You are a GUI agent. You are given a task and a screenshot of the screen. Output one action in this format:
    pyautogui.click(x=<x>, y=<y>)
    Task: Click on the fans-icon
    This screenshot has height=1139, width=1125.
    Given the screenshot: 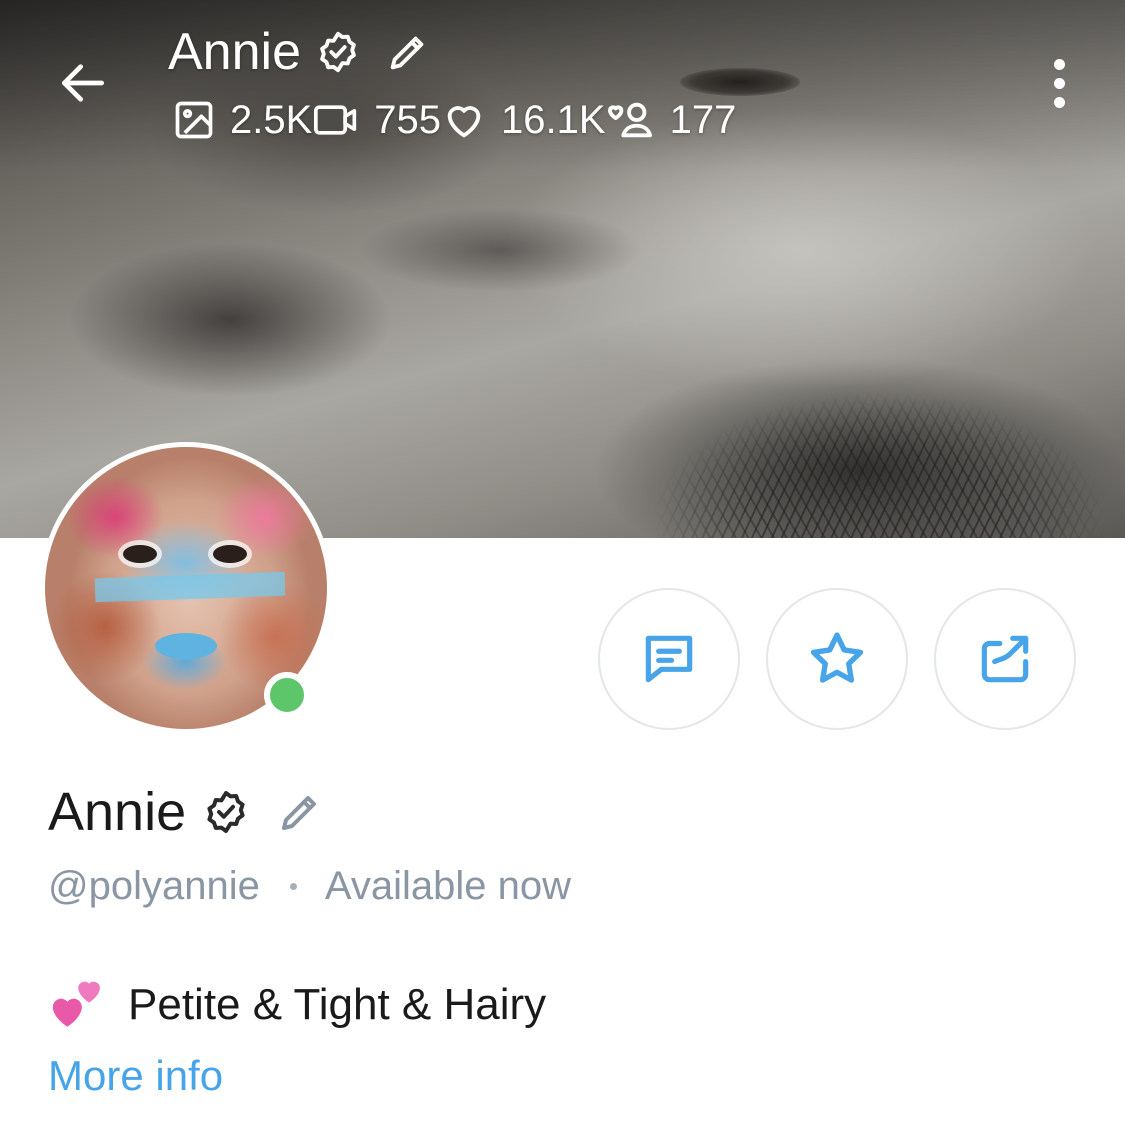 What is the action you would take?
    pyautogui.click(x=629, y=120)
    